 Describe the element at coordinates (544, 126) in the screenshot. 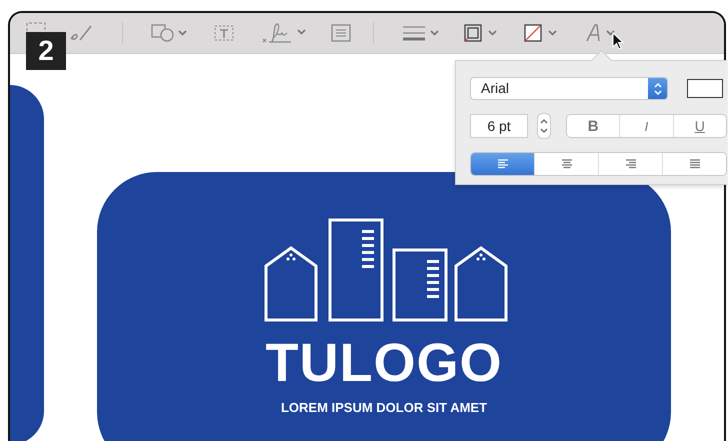

I see `stepper-icon` at that location.